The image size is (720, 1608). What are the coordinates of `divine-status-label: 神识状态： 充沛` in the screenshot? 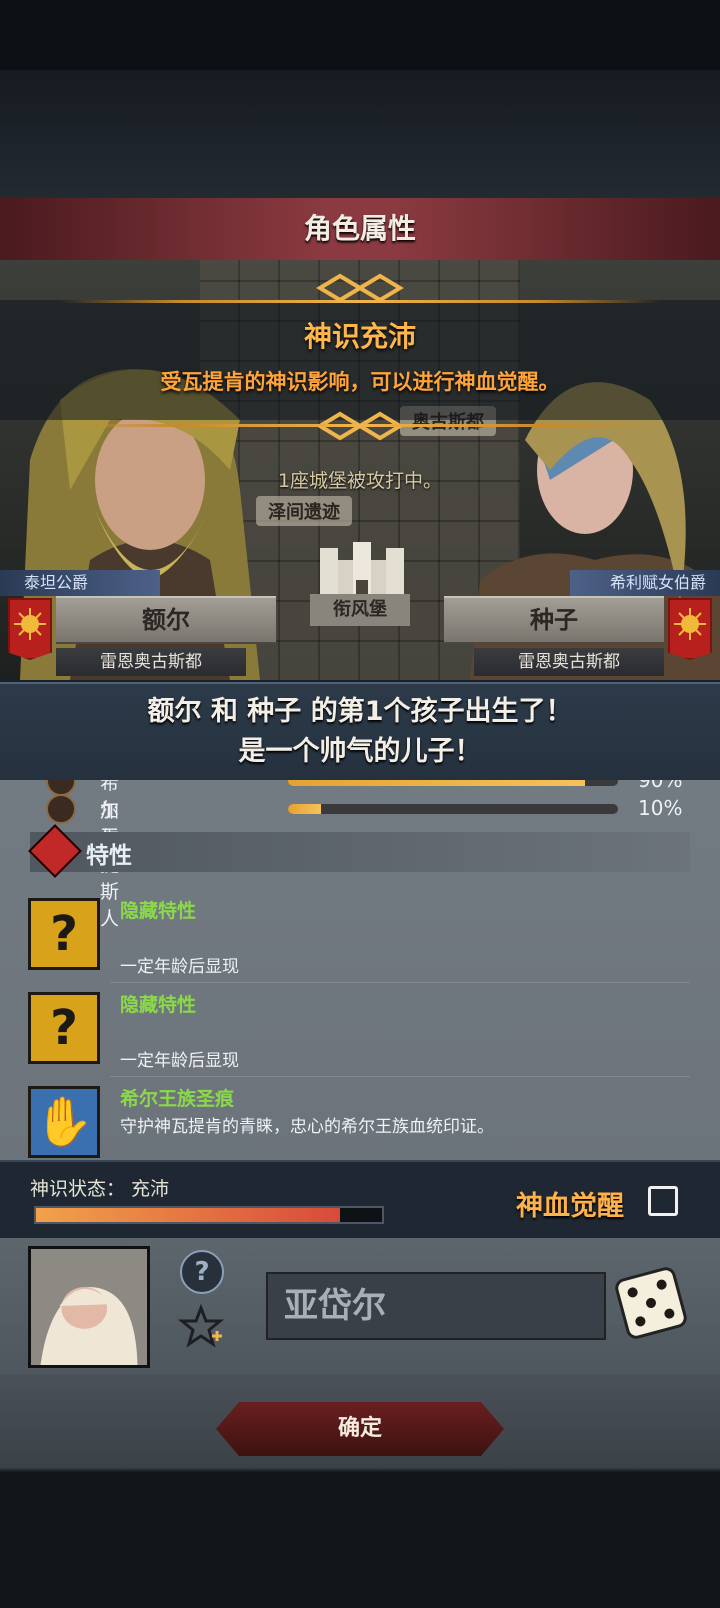 It's located at (100, 1189).